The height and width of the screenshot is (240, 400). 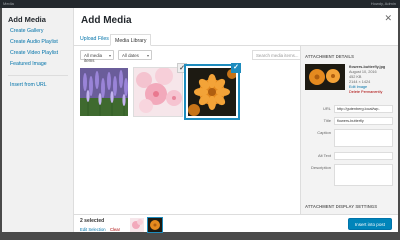 What do you see at coordinates (363, 175) in the screenshot?
I see `description-field` at bounding box center [363, 175].